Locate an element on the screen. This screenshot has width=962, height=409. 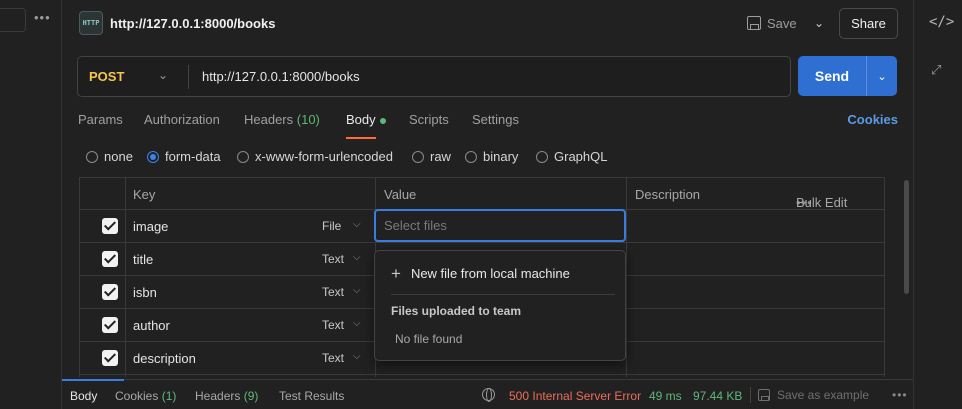
tab-body-label: Body is located at coordinates (361, 119).